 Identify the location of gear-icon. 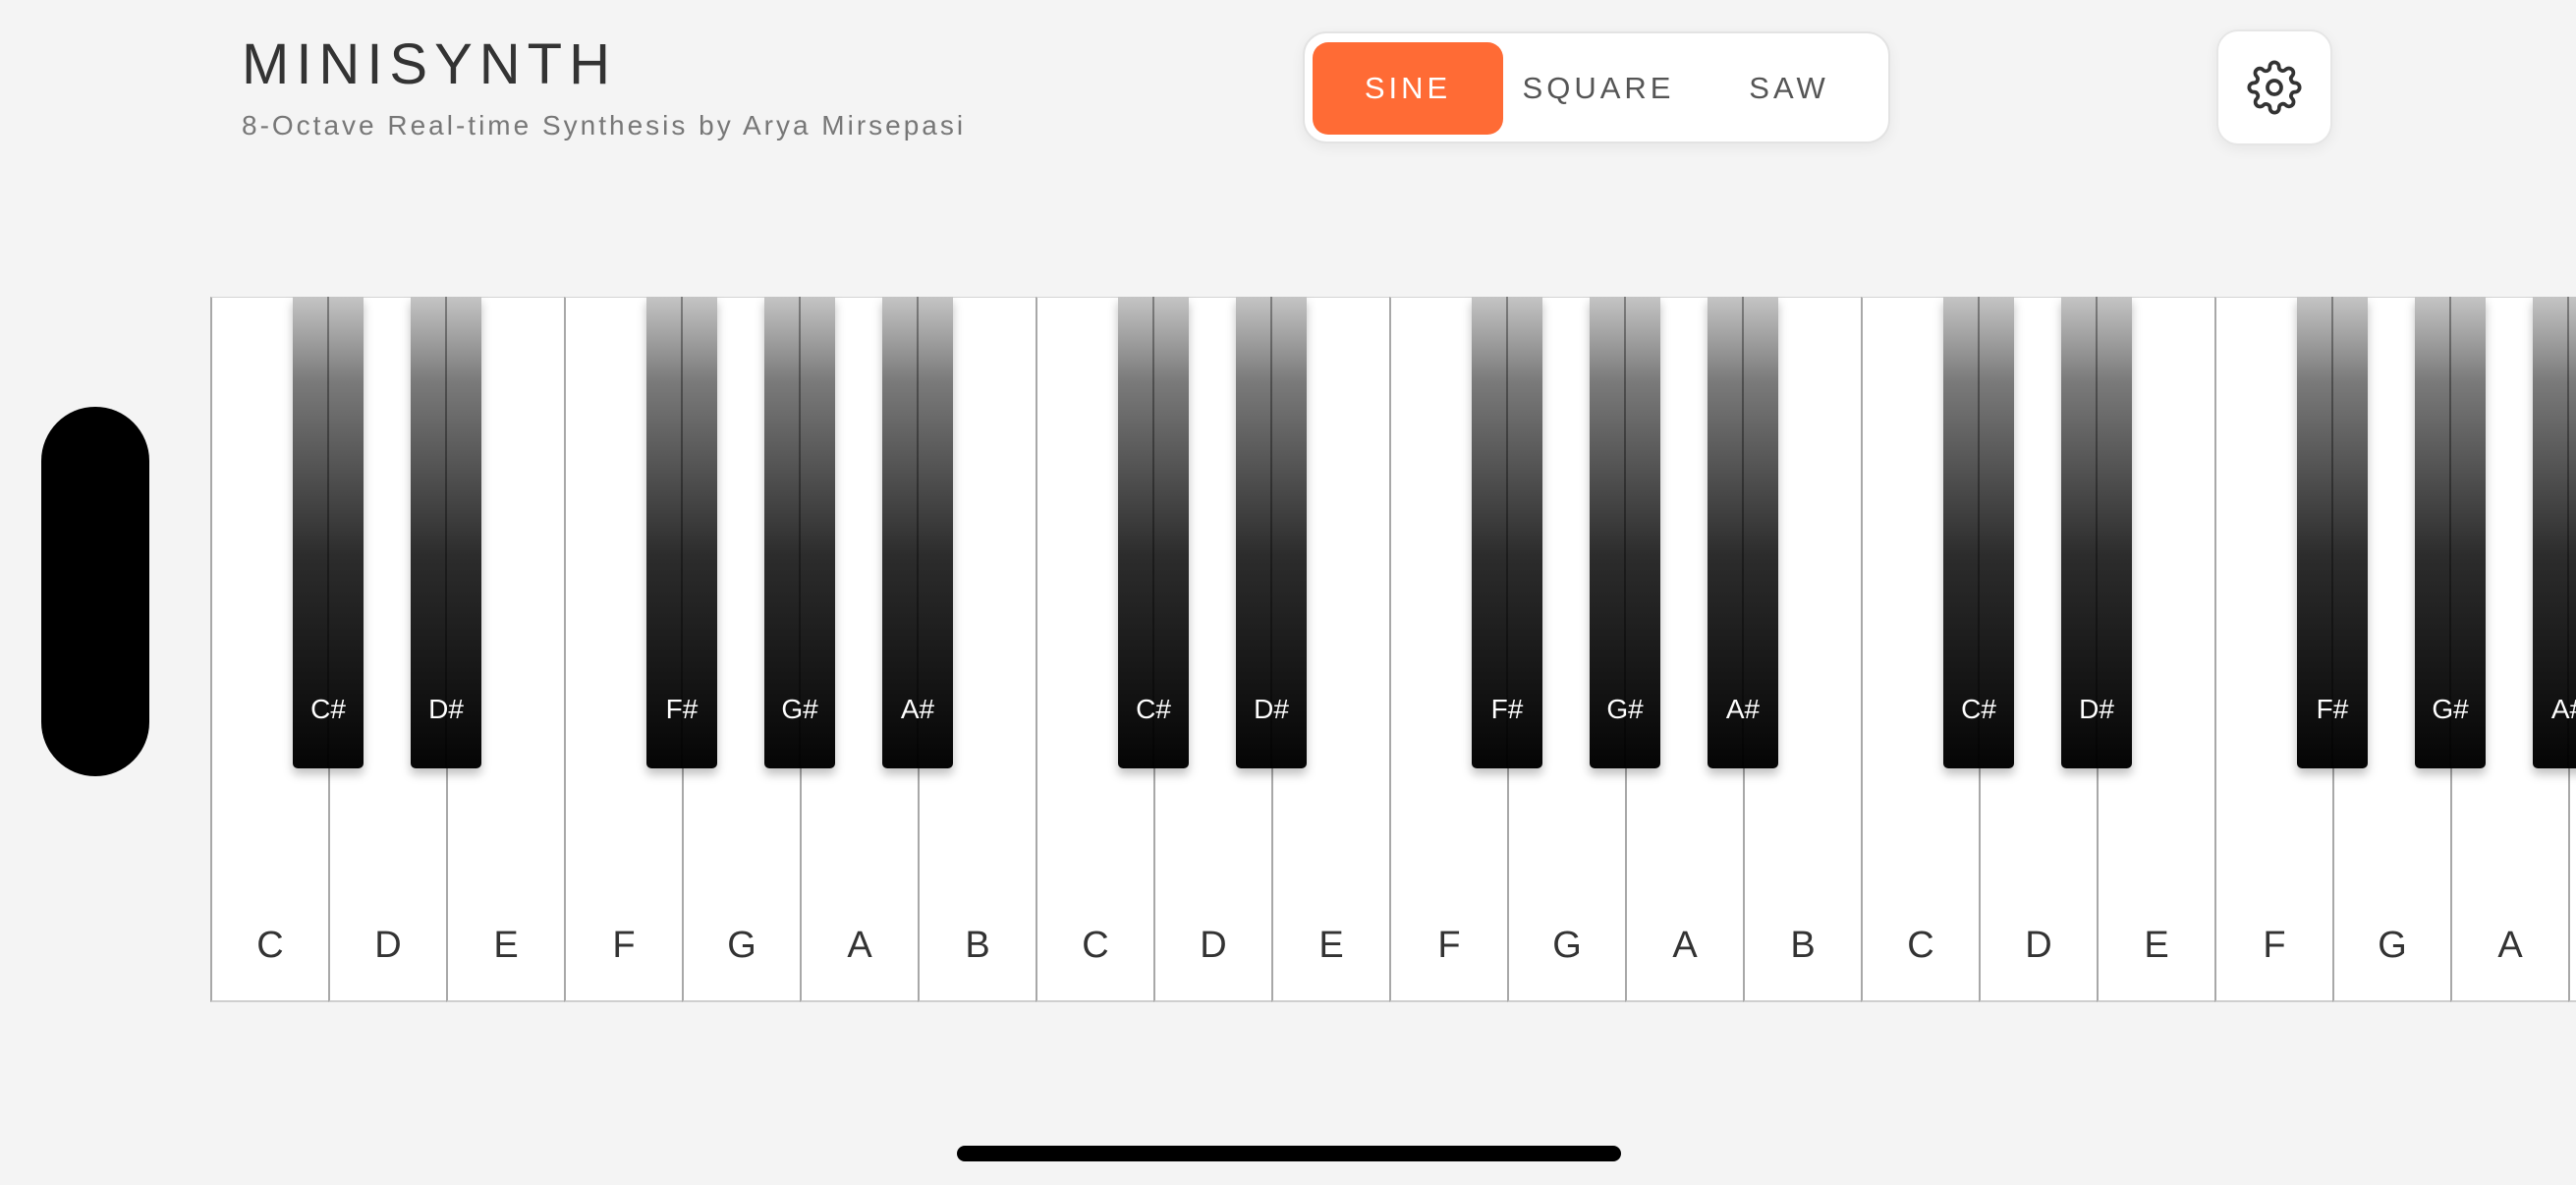
(2274, 88).